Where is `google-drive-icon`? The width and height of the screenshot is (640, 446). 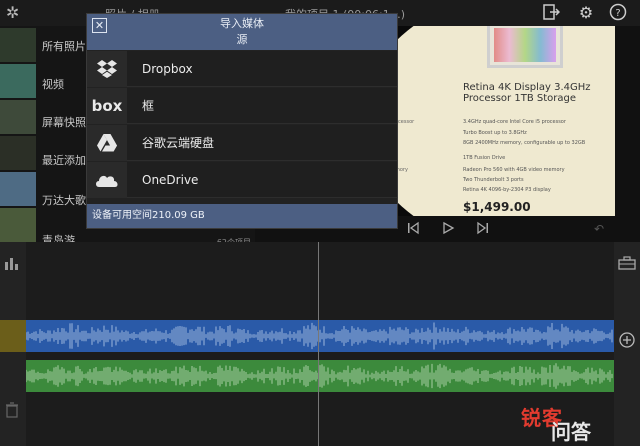
google-drive-icon is located at coordinates (107, 143).